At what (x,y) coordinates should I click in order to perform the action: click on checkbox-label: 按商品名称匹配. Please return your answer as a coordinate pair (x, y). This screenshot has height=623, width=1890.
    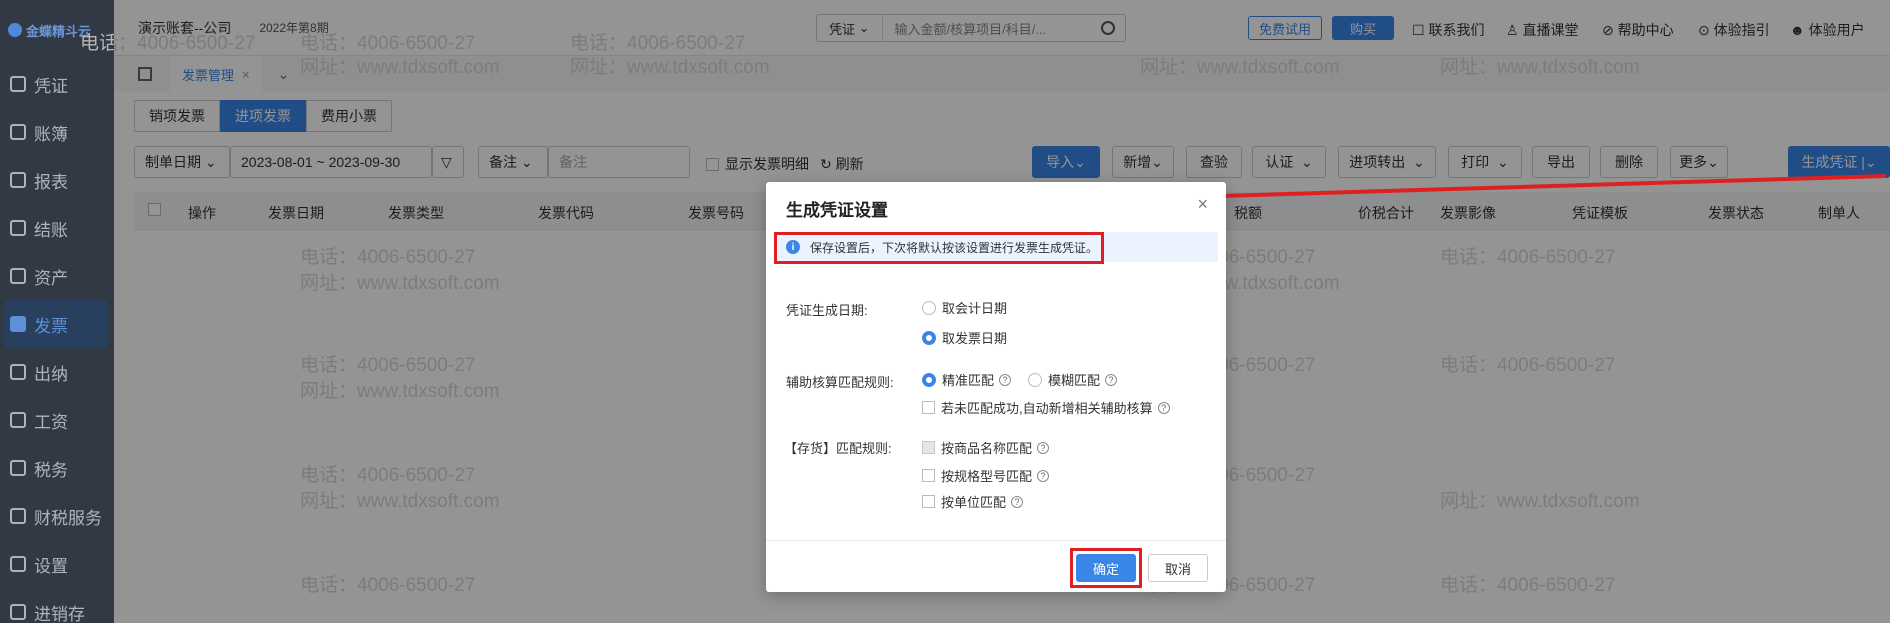
    Looking at the image, I should click on (987, 448).